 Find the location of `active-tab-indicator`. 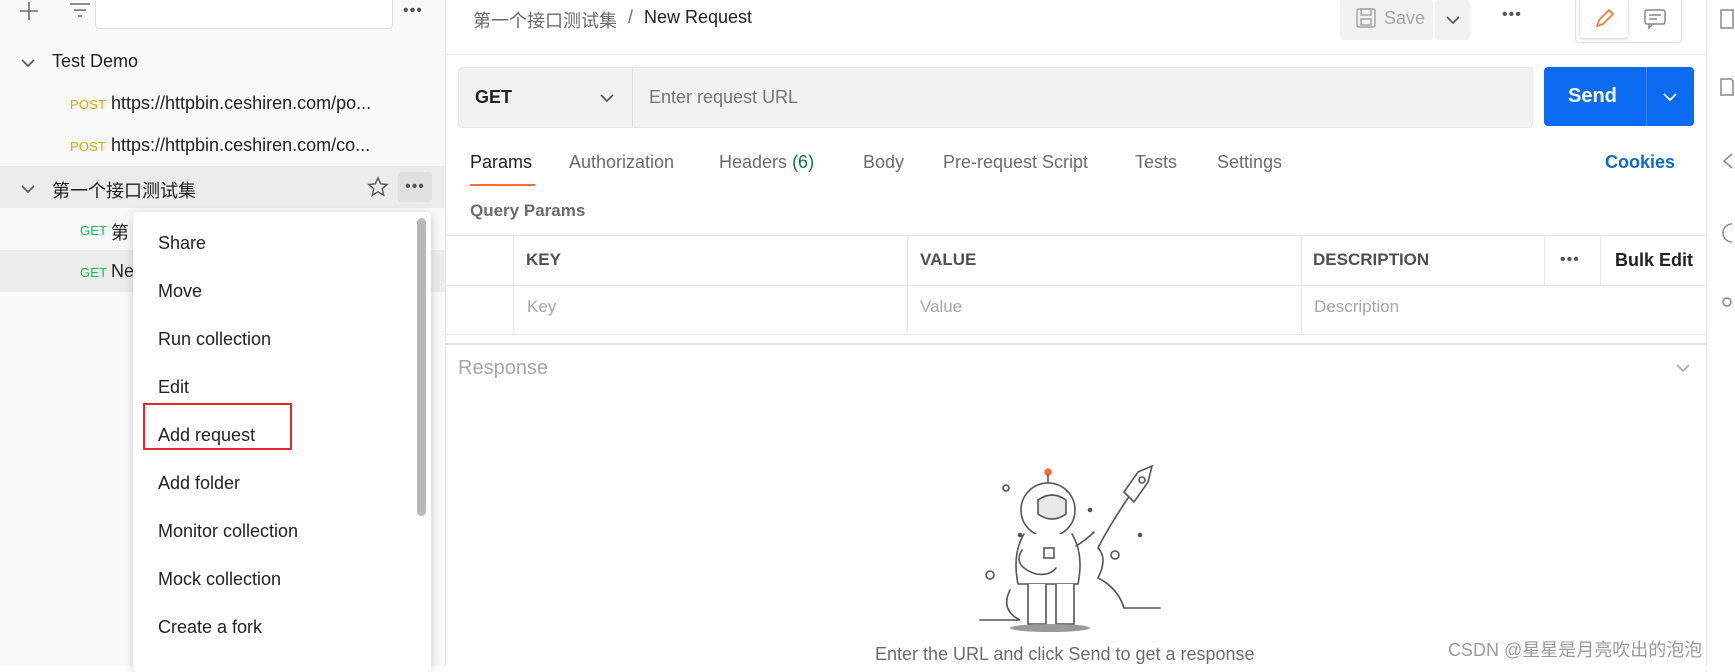

active-tab-indicator is located at coordinates (502, 185).